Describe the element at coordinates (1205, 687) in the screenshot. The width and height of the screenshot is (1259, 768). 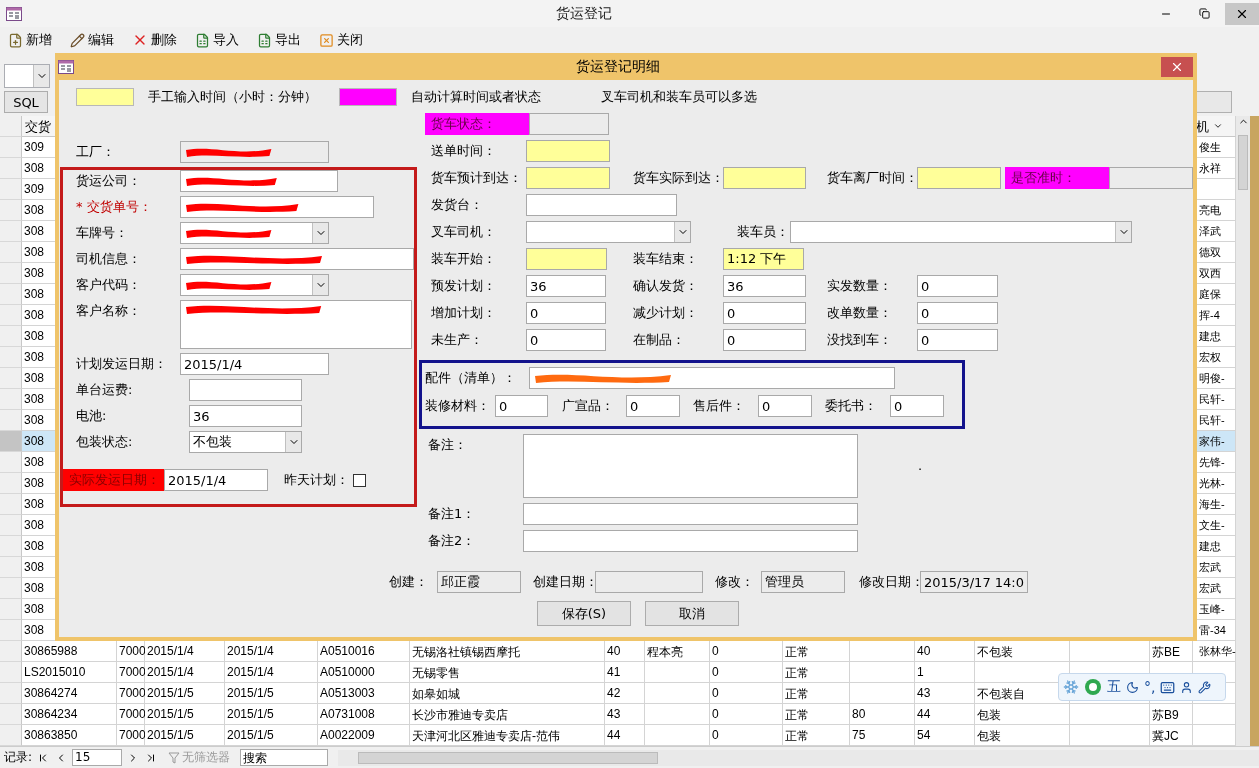
I see `wrench-icon` at that location.